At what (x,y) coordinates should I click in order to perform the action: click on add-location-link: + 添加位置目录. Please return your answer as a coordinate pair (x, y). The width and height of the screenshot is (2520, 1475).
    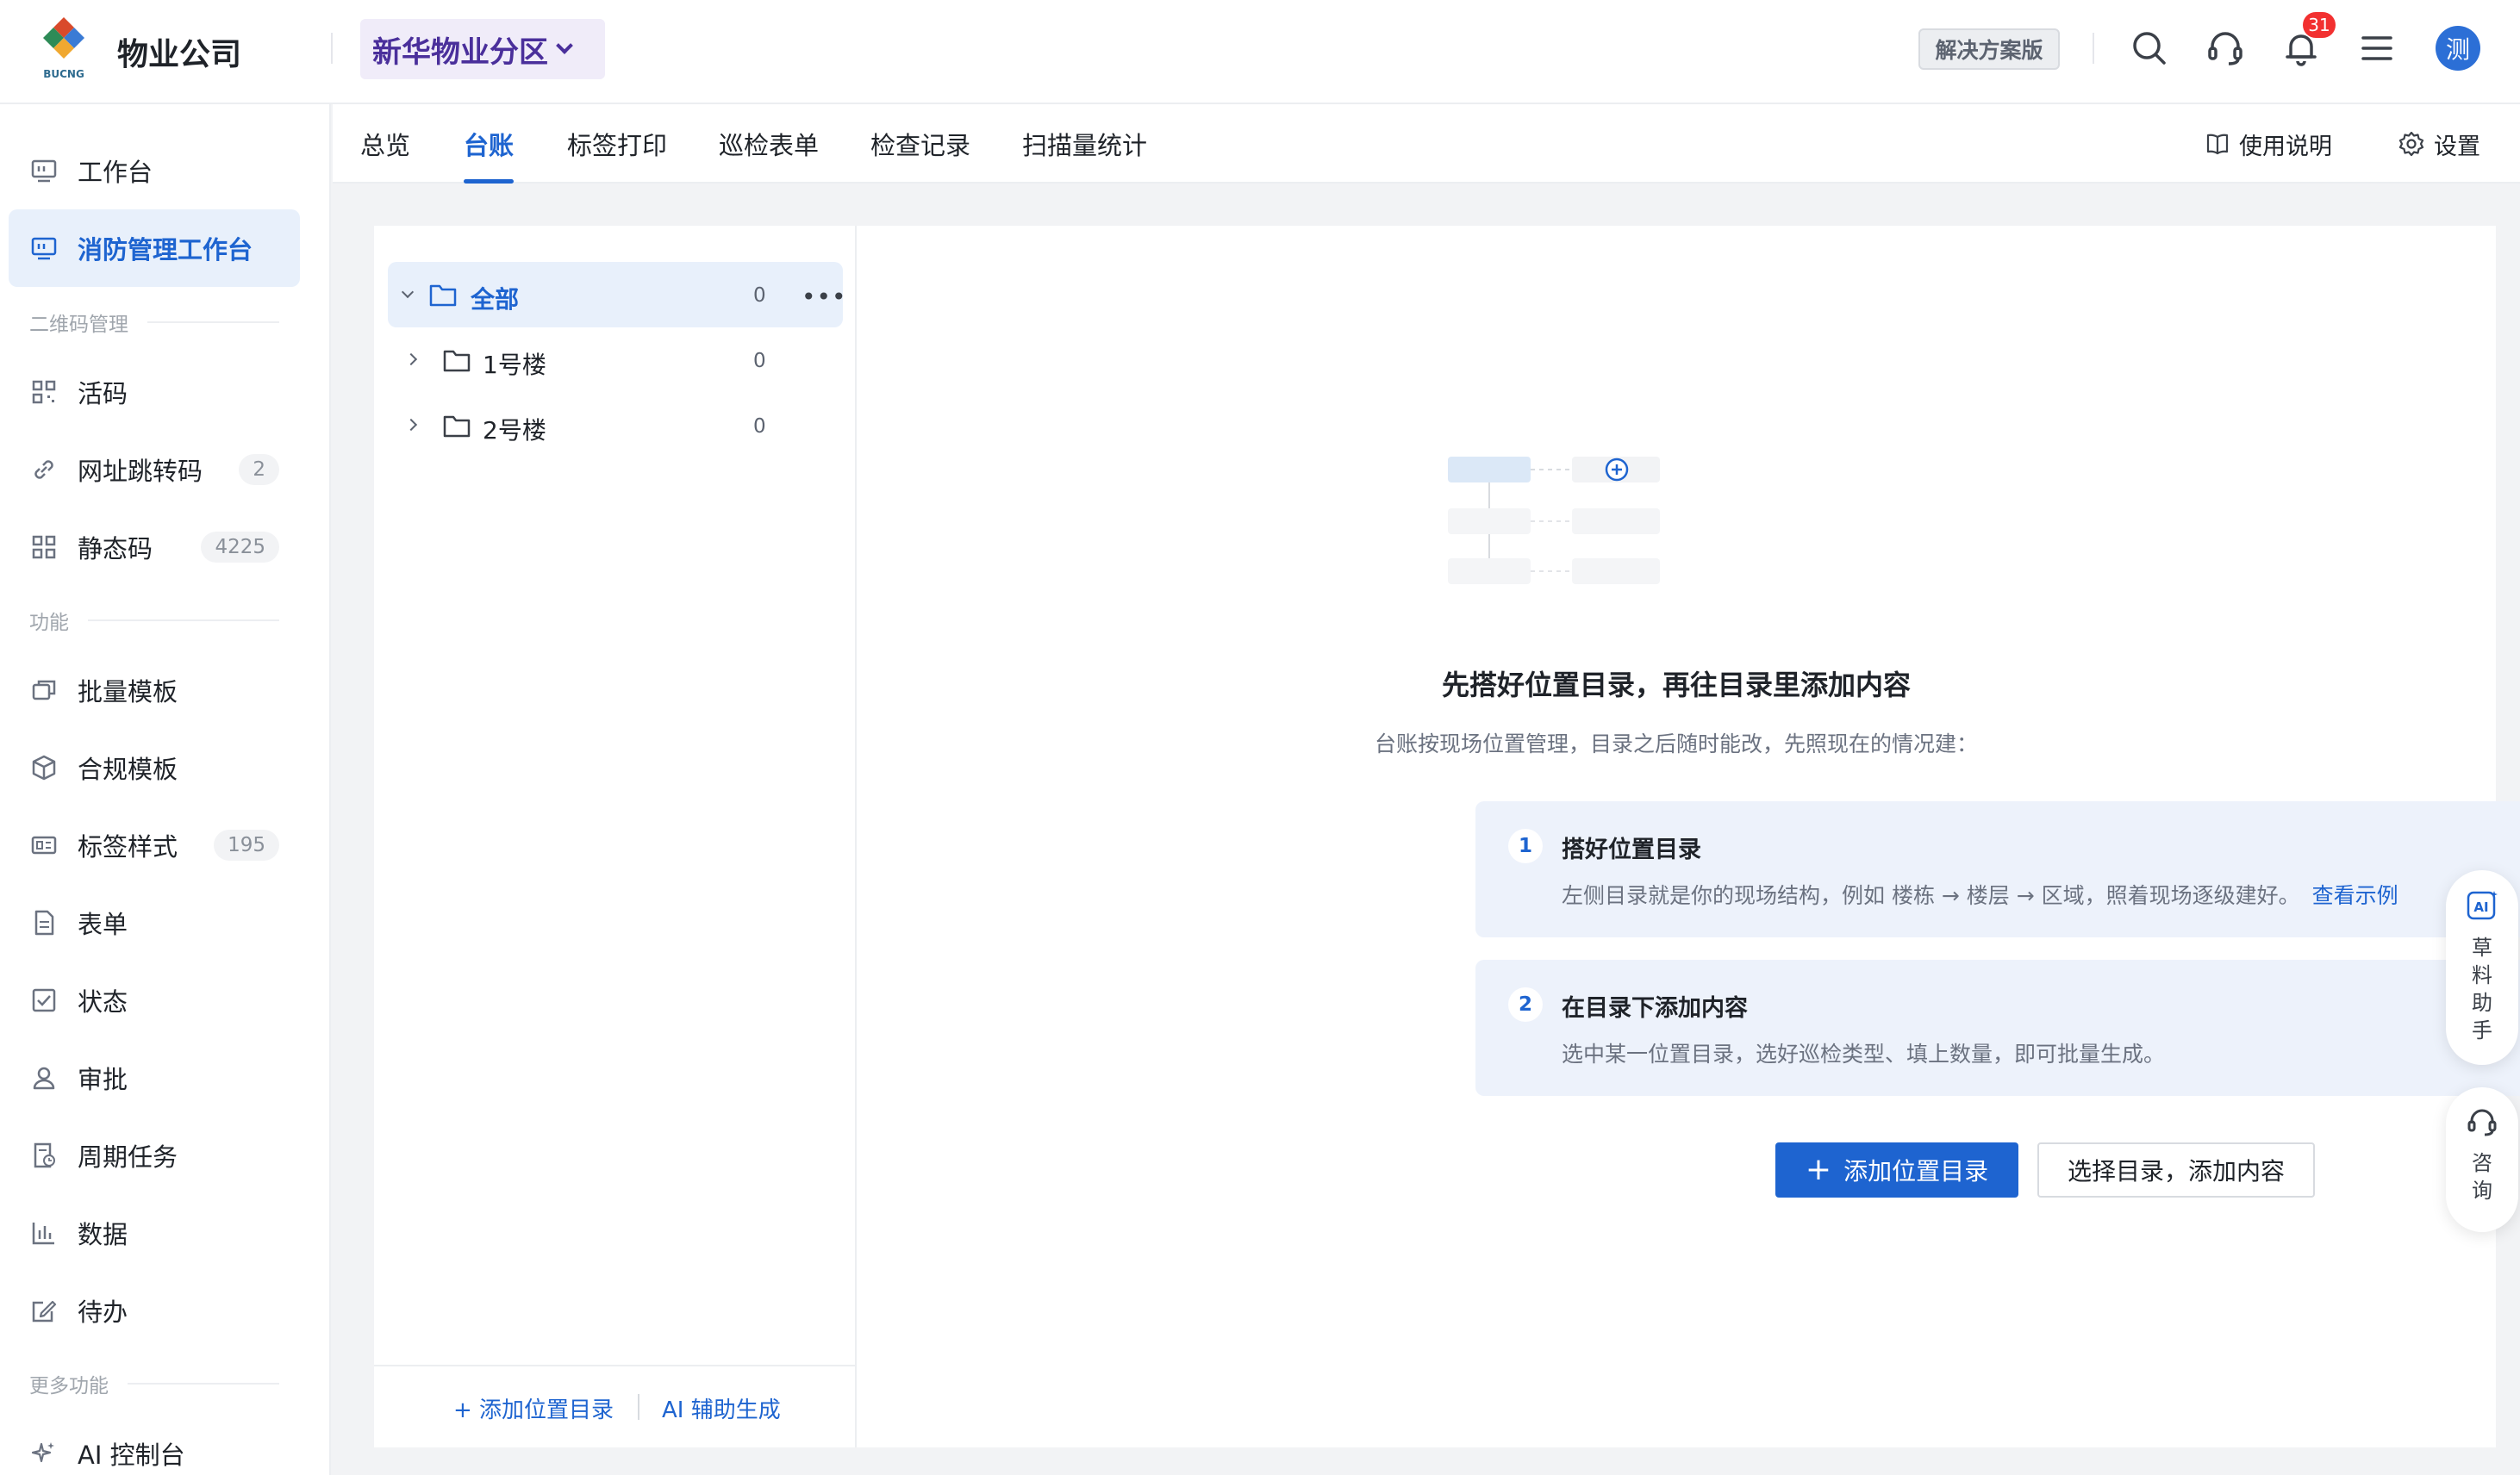
    Looking at the image, I should click on (533, 1408).